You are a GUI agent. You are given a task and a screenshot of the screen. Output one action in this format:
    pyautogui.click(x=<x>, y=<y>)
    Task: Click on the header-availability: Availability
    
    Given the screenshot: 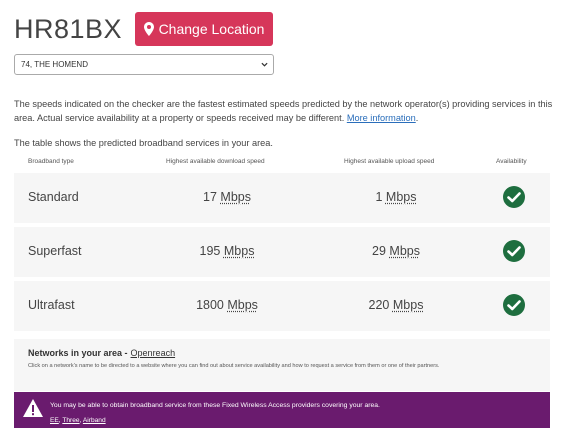 What is the action you would take?
    pyautogui.click(x=511, y=161)
    